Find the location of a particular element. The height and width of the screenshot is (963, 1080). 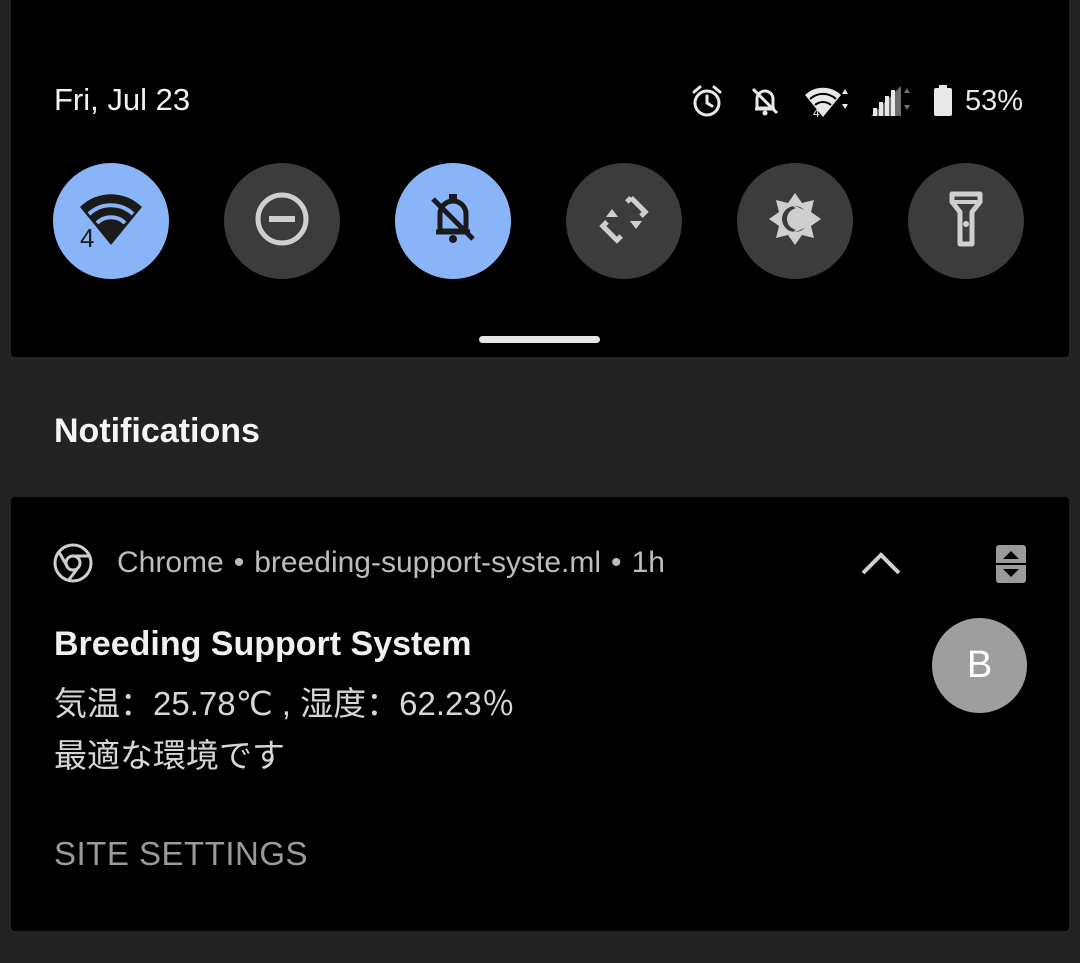

tile-flashlight is located at coordinates (966, 221).